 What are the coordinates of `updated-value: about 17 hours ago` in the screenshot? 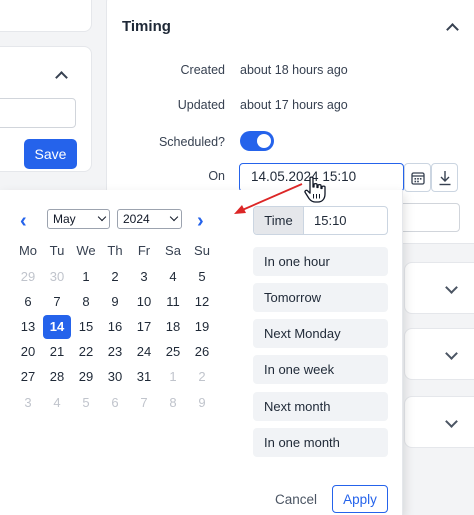 It's located at (294, 105).